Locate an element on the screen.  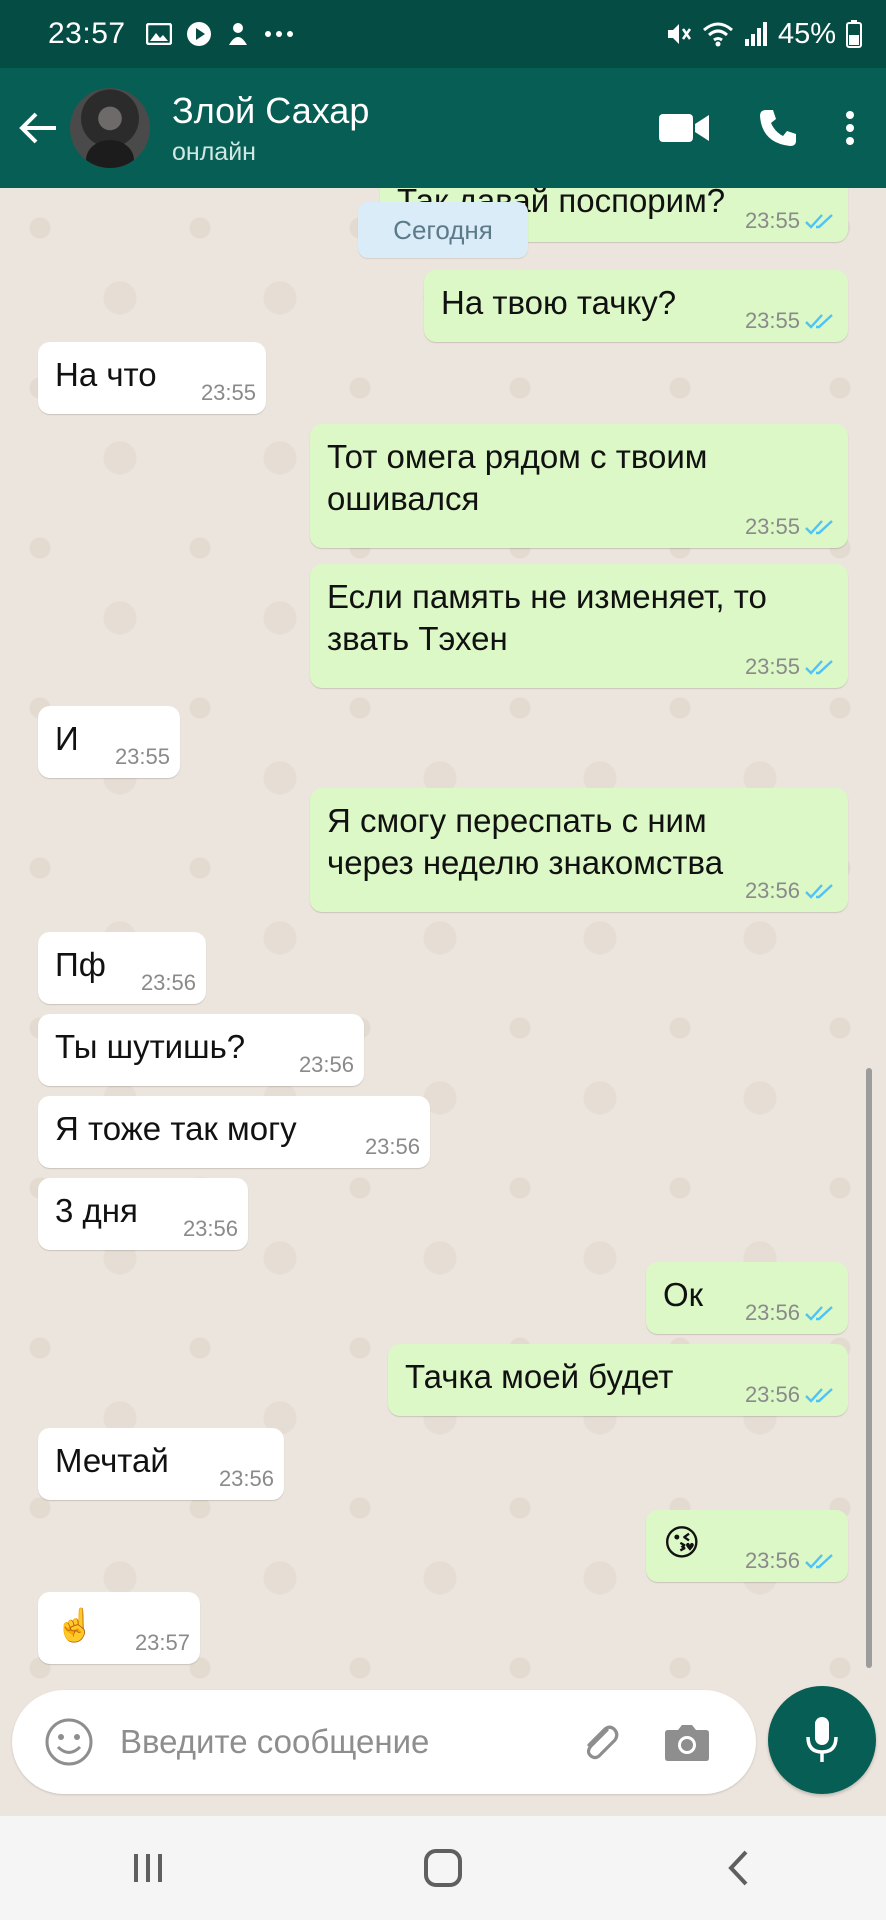
message-text: Ок is located at coordinates (683, 1294).